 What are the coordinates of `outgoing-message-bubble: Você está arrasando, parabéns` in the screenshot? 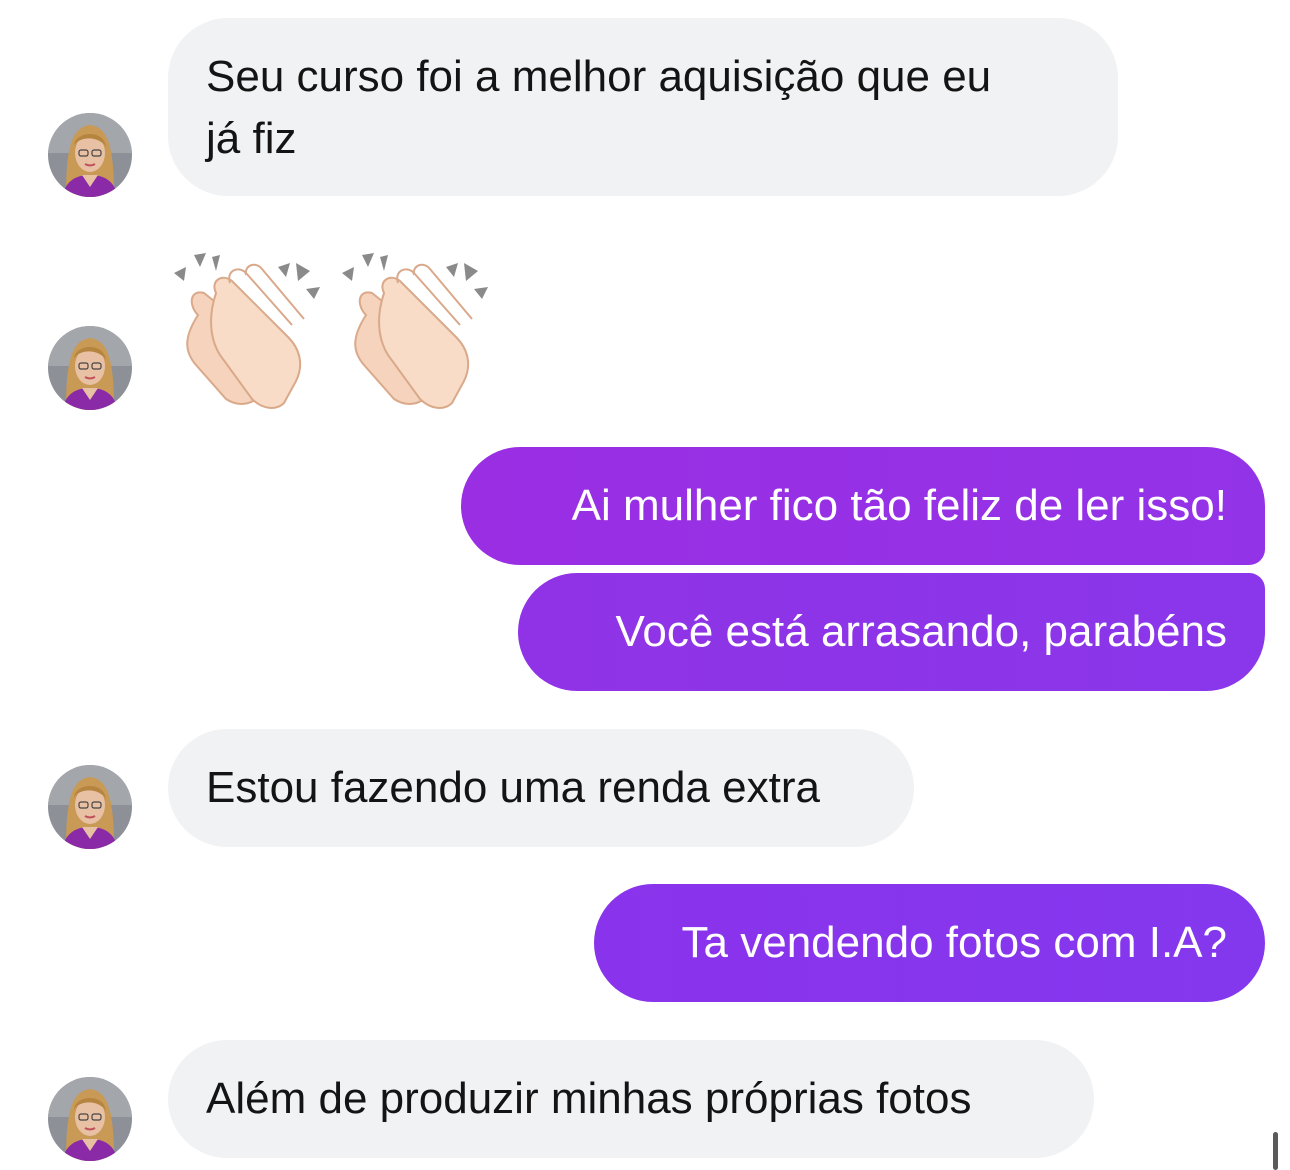 It's located at (891, 632).